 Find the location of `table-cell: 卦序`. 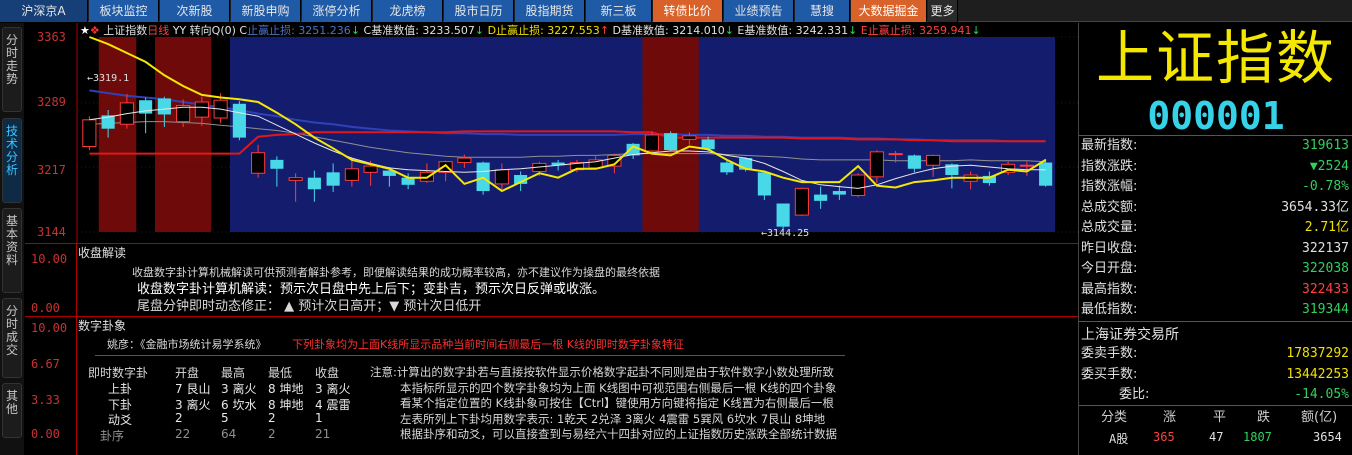

table-cell: 卦序 is located at coordinates (112, 435).